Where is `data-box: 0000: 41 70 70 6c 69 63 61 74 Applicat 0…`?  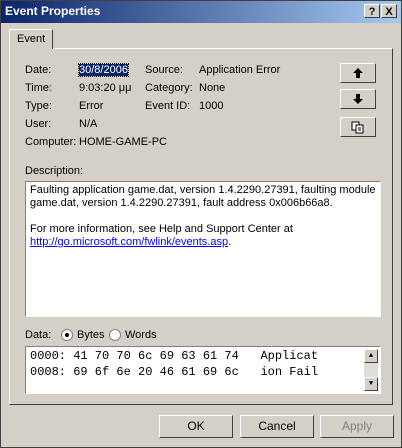 data-box: 0000: 41 70 70 6c 69 63 61 74 Applicat 0… is located at coordinates (203, 370).